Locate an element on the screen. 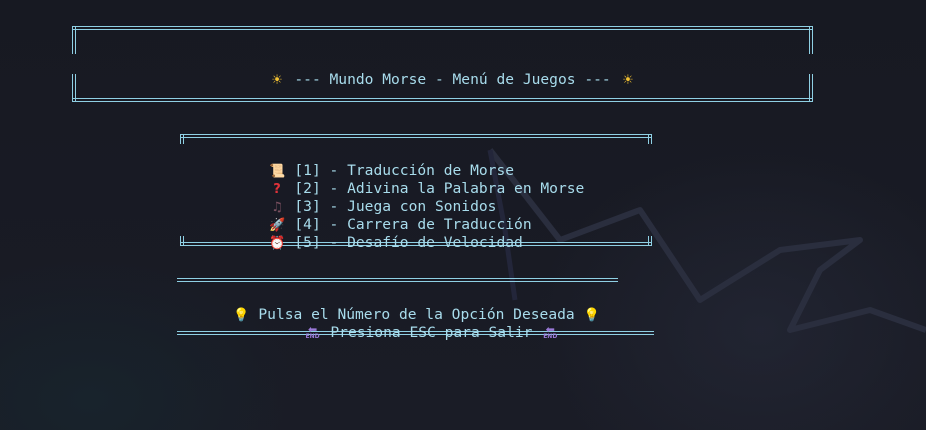  menu-item-1: 📜 [1] - Traducción de Morse is located at coordinates (382, 161).